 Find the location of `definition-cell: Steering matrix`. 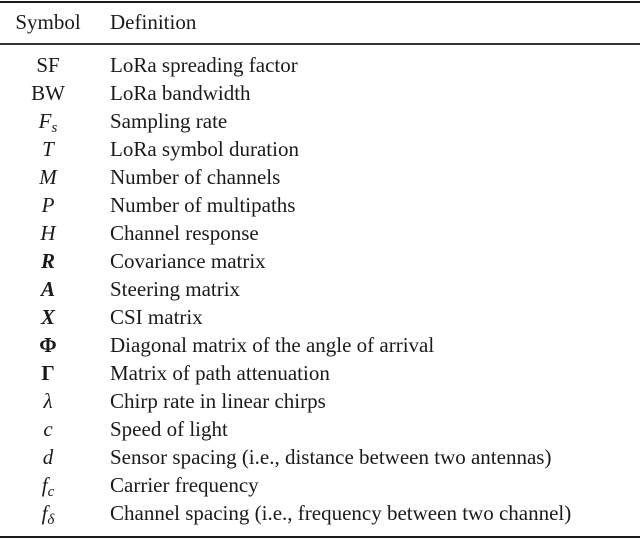

definition-cell: Steering matrix is located at coordinates (175, 289).